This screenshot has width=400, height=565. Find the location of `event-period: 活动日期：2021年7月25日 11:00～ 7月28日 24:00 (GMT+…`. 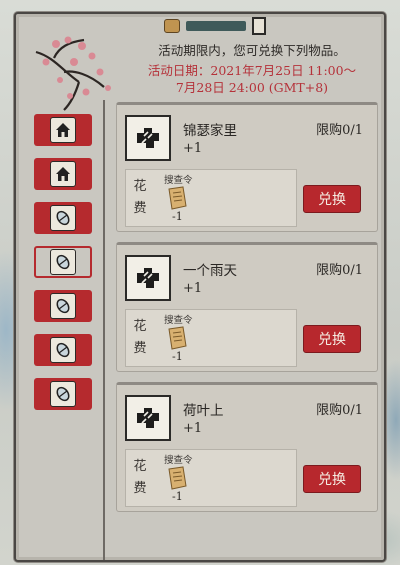

event-period: 活动日期：2021年7月25日 11:00～ 7月28日 24:00 (GMT+… is located at coordinates (252, 79).